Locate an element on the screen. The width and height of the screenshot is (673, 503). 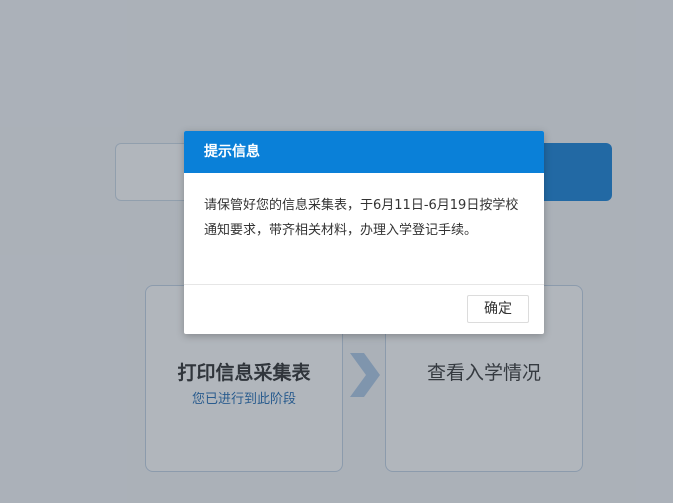
dialog-footer: 确定 is located at coordinates (364, 309).